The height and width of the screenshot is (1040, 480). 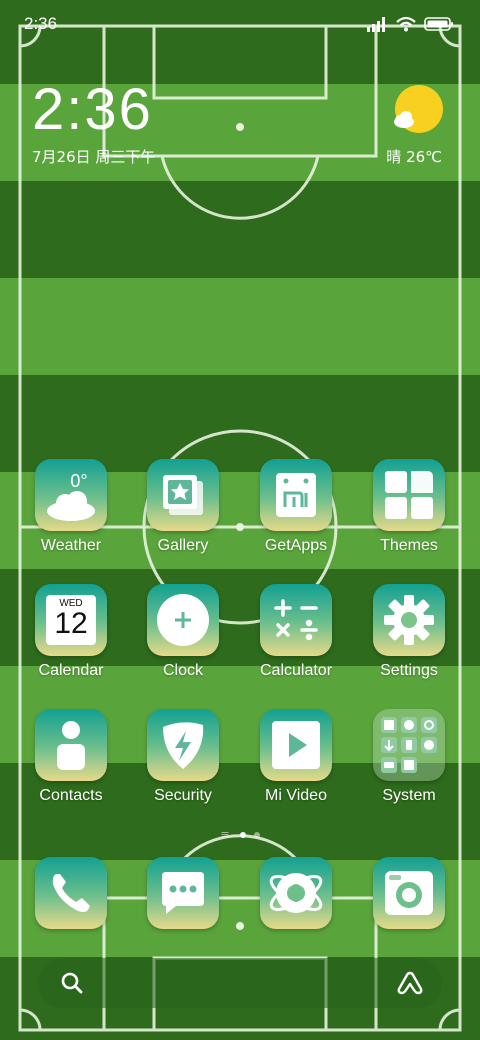 What do you see at coordinates (78, 481) in the screenshot?
I see `weather-temp-text: 0°` at bounding box center [78, 481].